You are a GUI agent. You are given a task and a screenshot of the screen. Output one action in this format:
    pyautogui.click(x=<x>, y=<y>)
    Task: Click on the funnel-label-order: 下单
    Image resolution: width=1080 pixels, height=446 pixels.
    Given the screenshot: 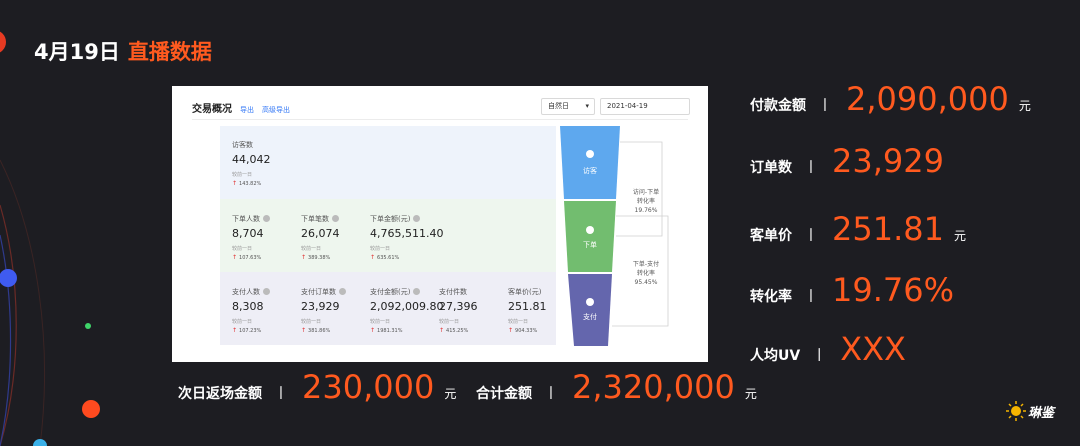 What is the action you would take?
    pyautogui.click(x=590, y=245)
    